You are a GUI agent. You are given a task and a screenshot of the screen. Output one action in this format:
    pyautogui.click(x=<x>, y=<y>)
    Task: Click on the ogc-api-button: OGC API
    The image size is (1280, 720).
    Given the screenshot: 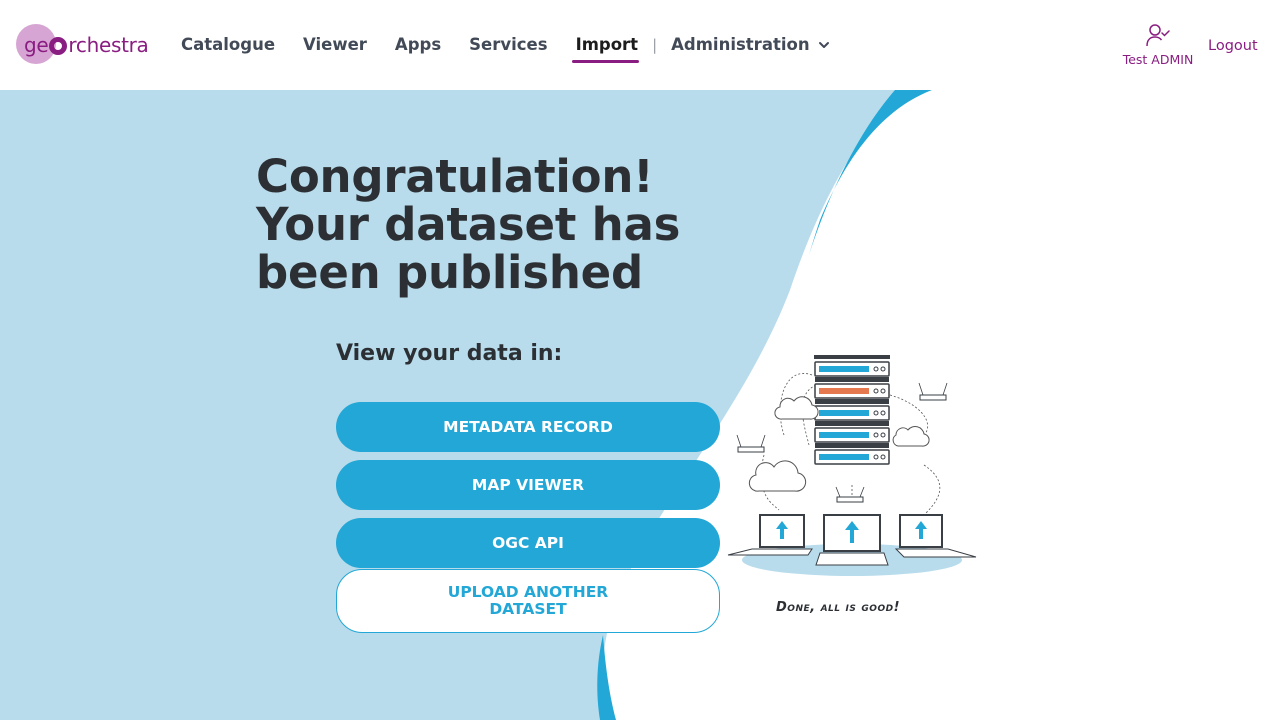 What is the action you would take?
    pyautogui.click(x=528, y=543)
    